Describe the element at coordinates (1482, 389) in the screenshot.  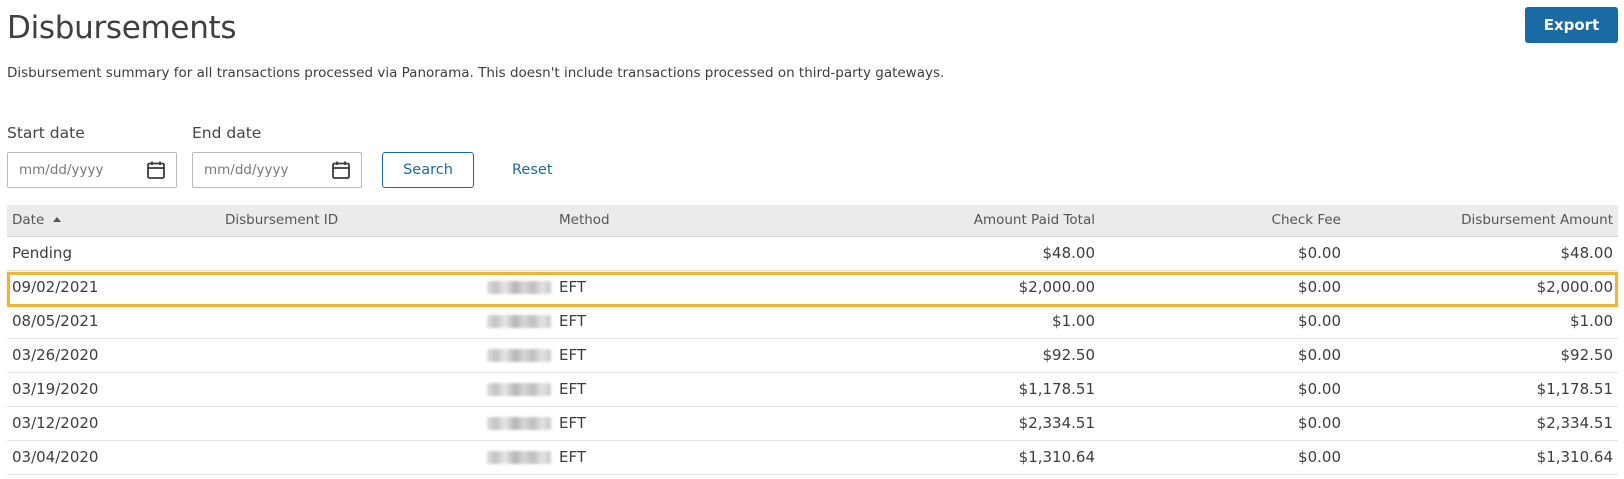
I see `cell-disbursement-amount: $1,178.51` at that location.